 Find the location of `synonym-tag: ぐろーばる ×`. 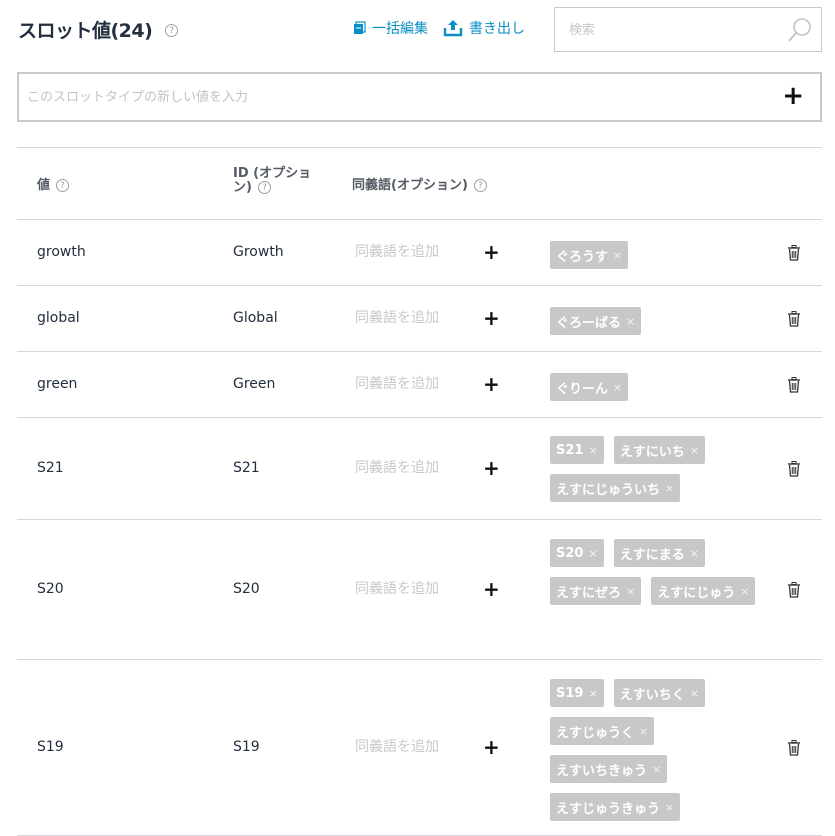

synonym-tag: ぐろーばる × is located at coordinates (596, 321).